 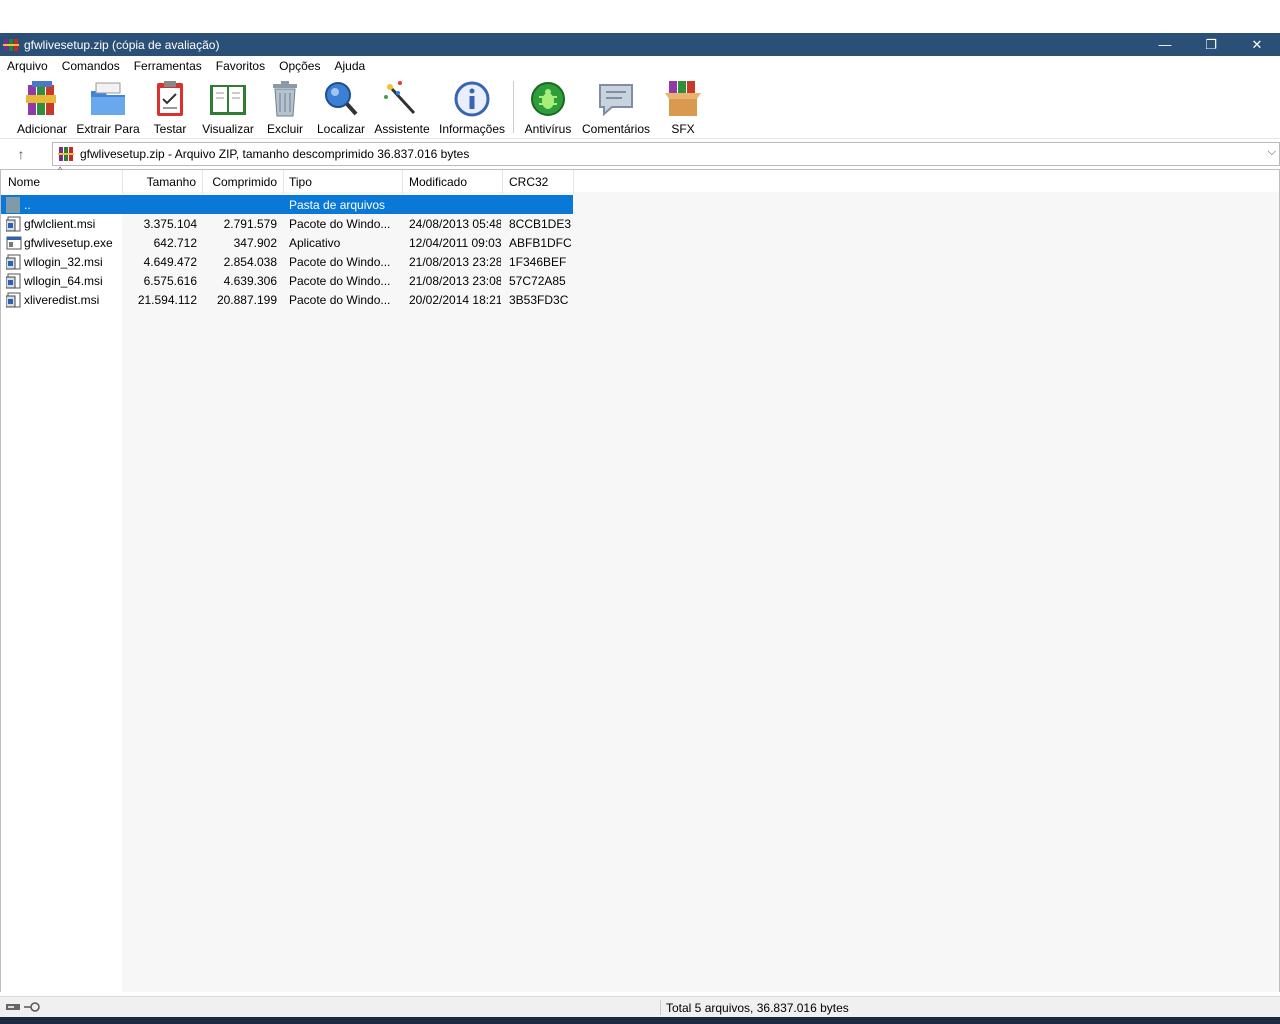 What do you see at coordinates (538, 182) in the screenshot?
I see `column-header-crc32: CRC32` at bounding box center [538, 182].